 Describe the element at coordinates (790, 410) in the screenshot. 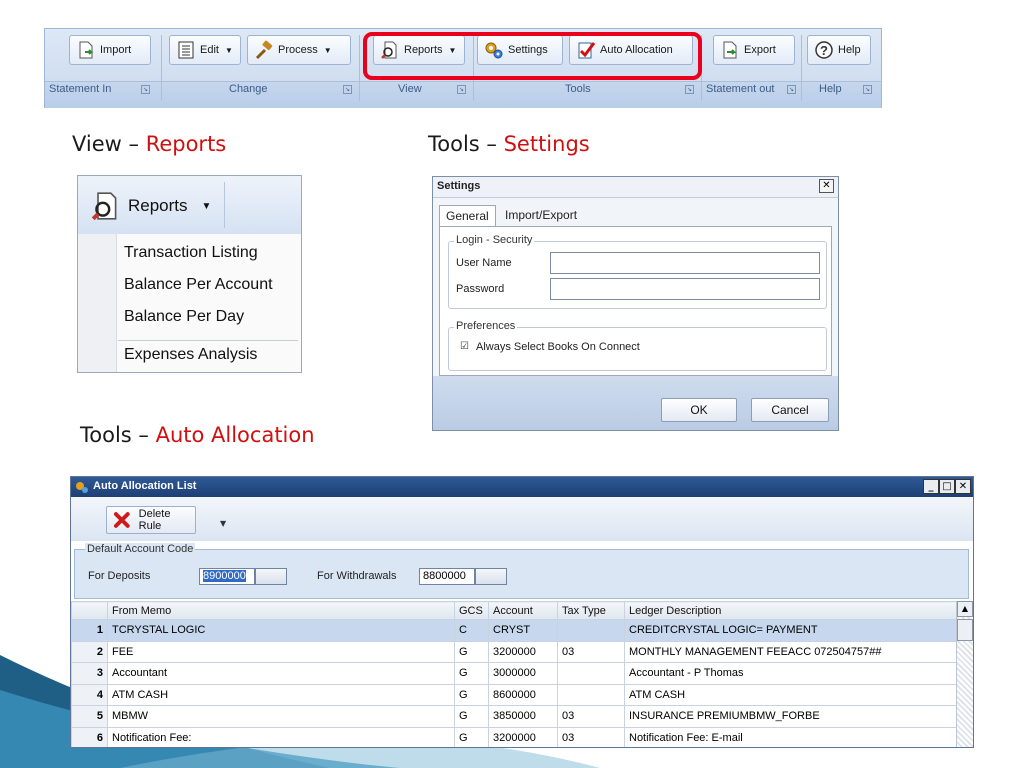

I see `cancel-button: Cancel` at that location.